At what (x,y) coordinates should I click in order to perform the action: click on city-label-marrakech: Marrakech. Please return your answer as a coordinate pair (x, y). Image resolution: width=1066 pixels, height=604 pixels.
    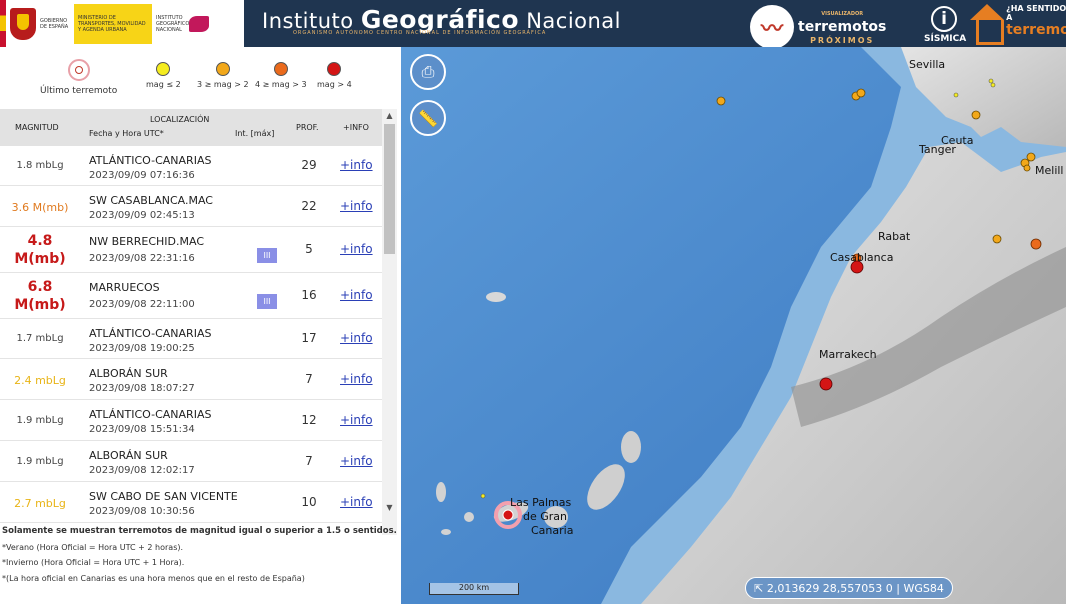
    Looking at the image, I should click on (848, 354).